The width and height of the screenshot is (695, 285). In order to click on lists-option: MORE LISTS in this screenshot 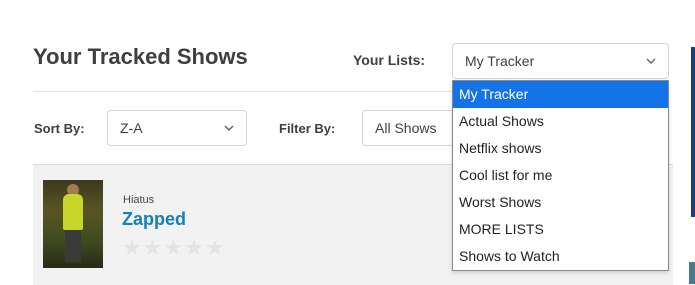, I will do `click(560, 229)`.